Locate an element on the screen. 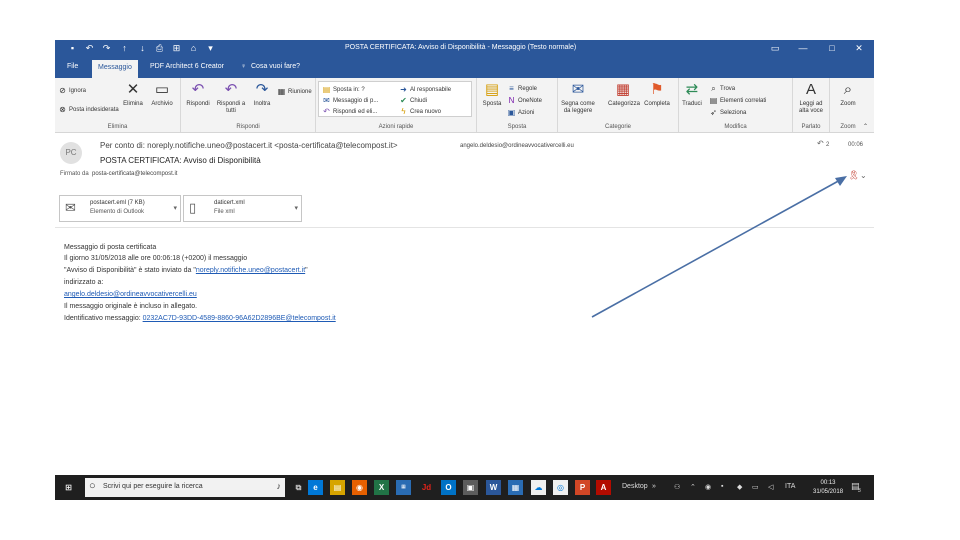 This screenshot has height=540, width=960. sender-email-link: noreply.notifiche.uneo@postacert.it is located at coordinates (250, 270).